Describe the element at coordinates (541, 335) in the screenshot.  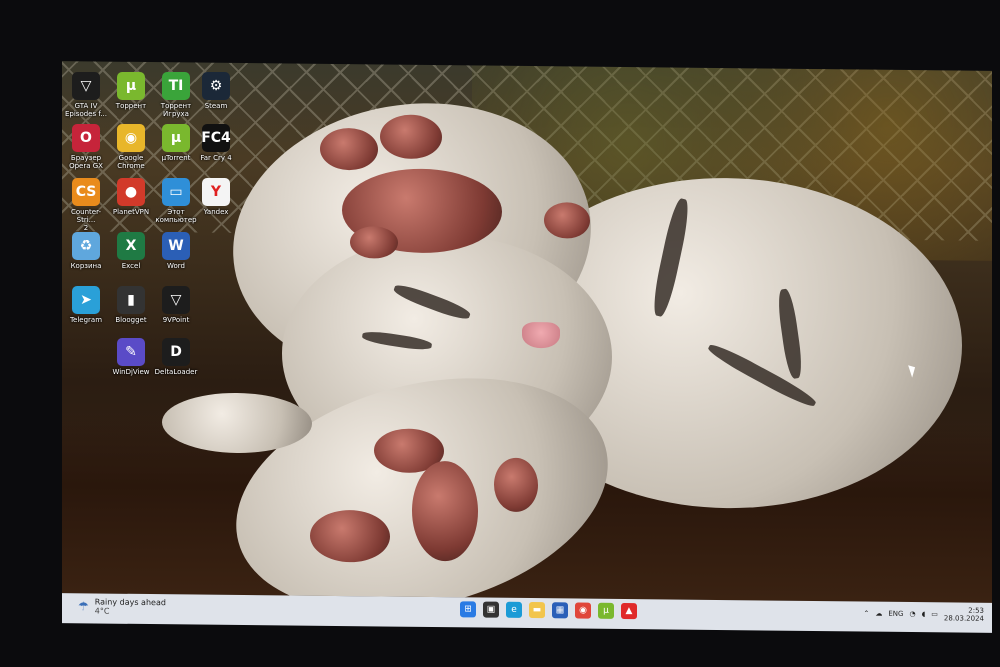
I see `tiger-nose` at that location.